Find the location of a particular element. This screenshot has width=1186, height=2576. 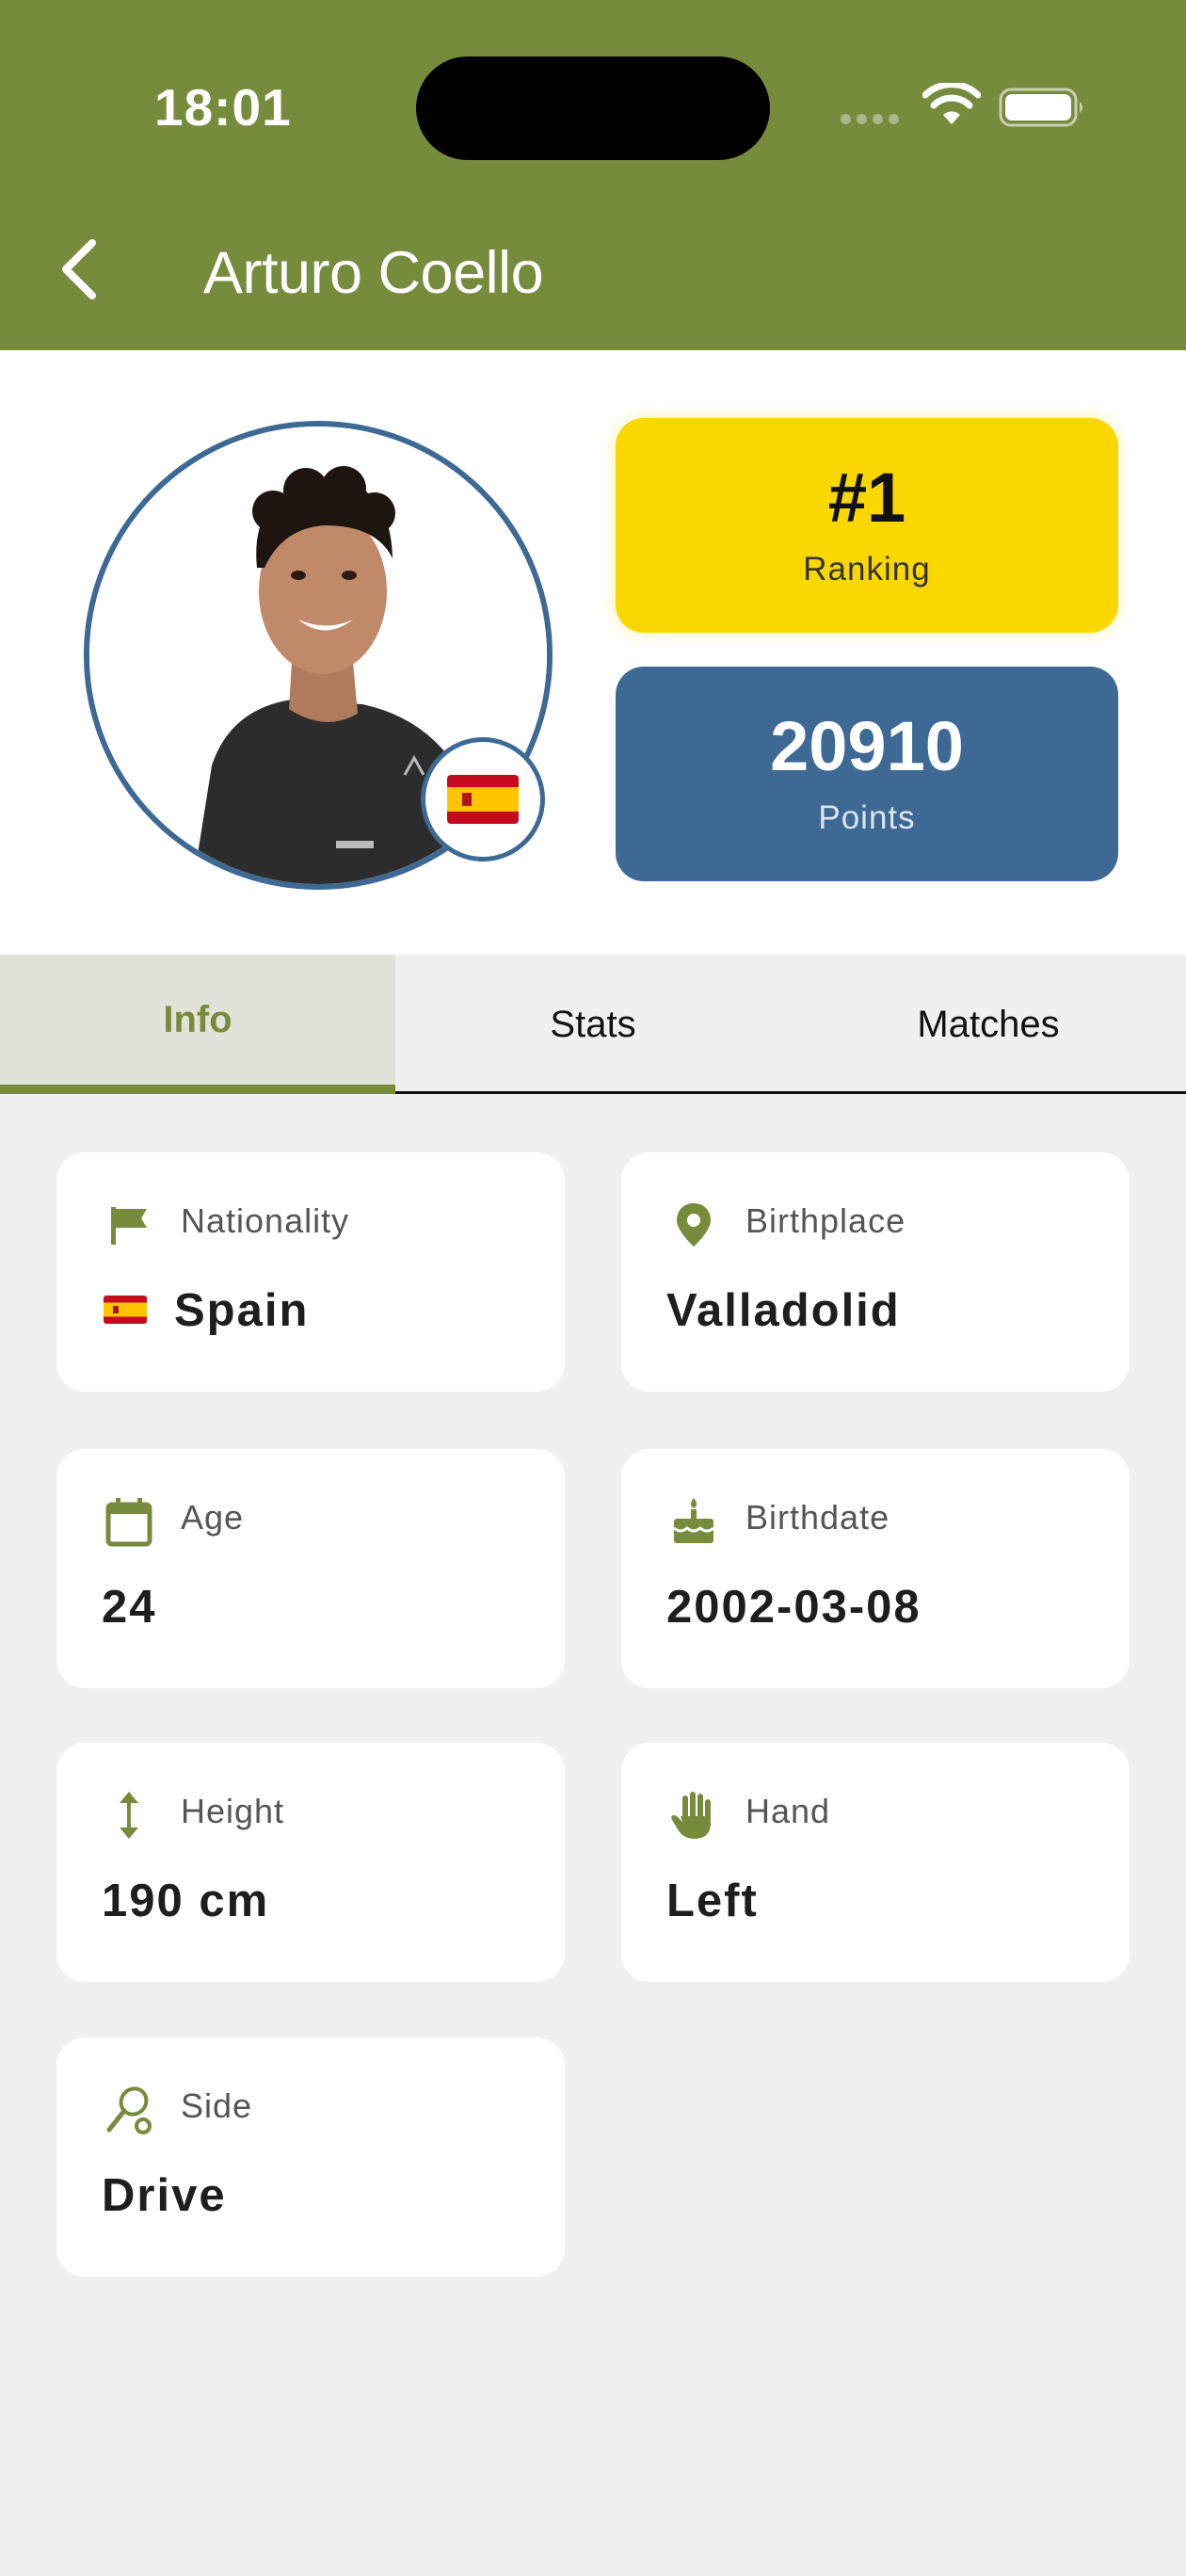

flag-icon is located at coordinates (129, 1226).